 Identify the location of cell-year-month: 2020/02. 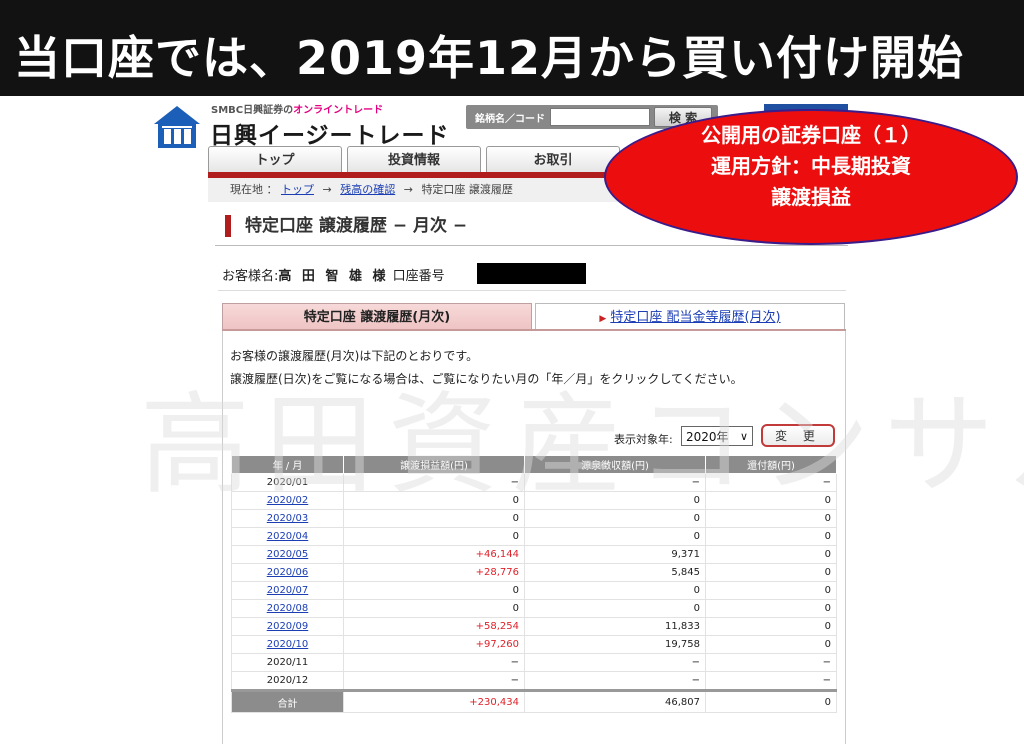
(287, 500).